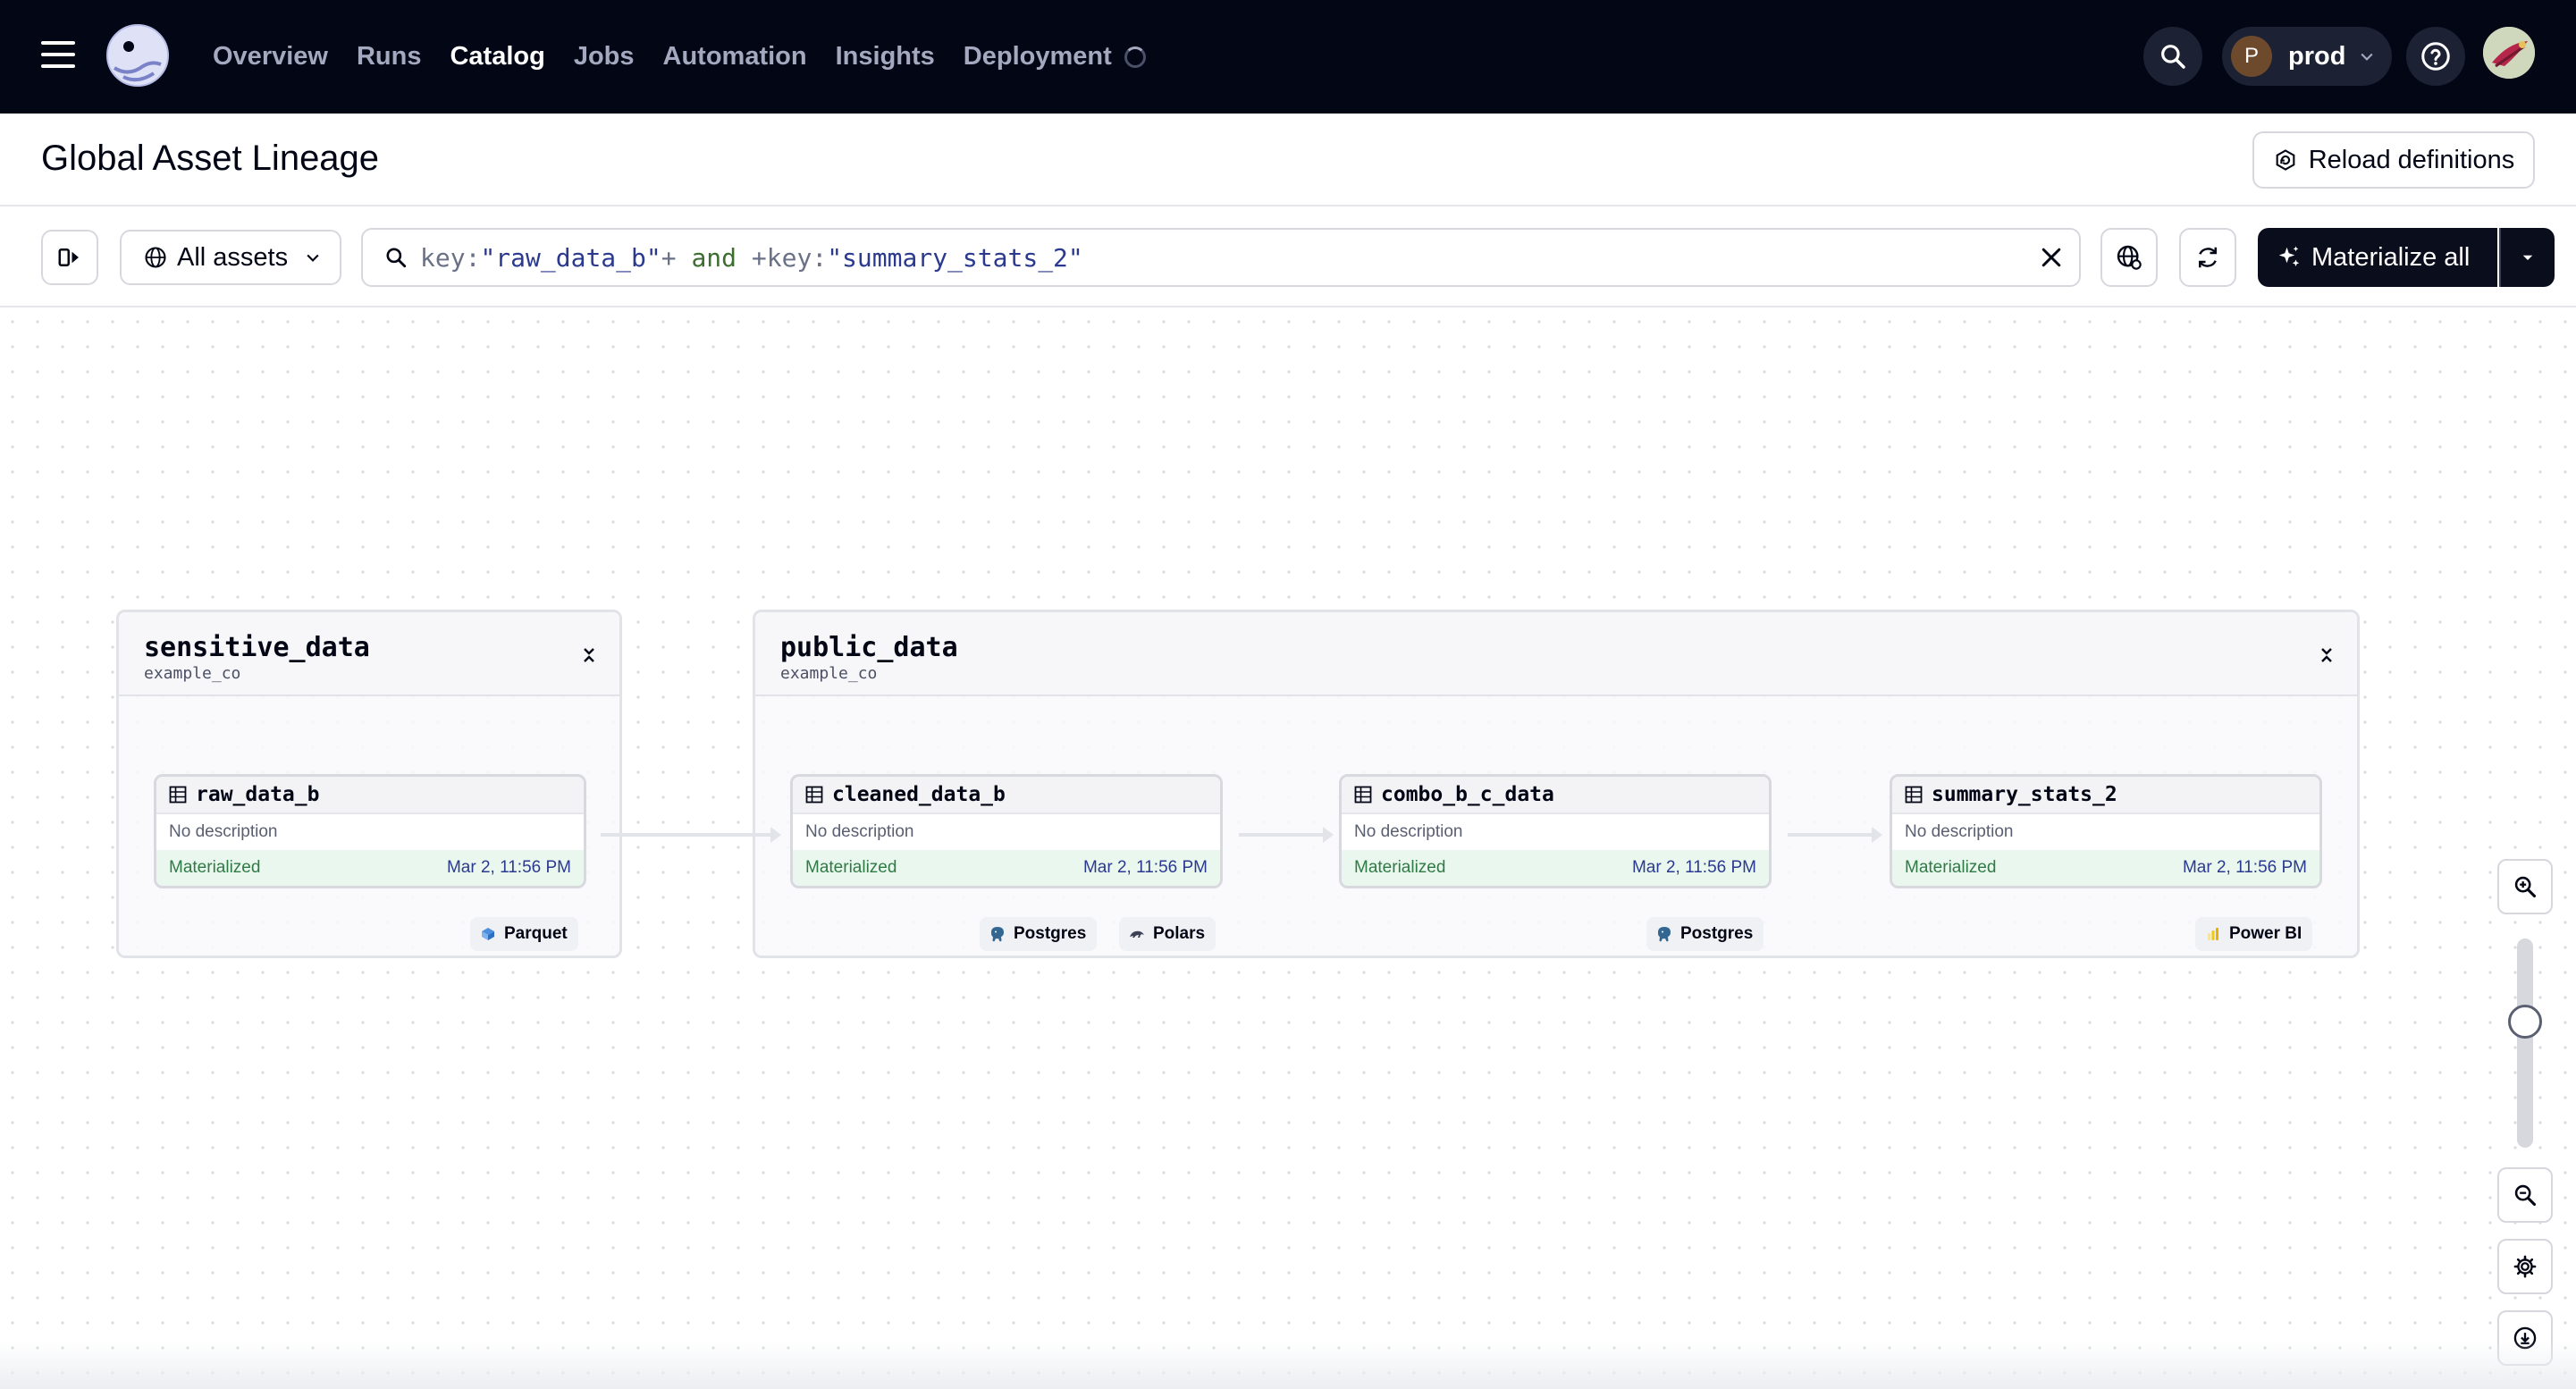 The height and width of the screenshot is (1389, 2576). Describe the element at coordinates (2525, 1043) in the screenshot. I see `zoom-slider-track` at that location.